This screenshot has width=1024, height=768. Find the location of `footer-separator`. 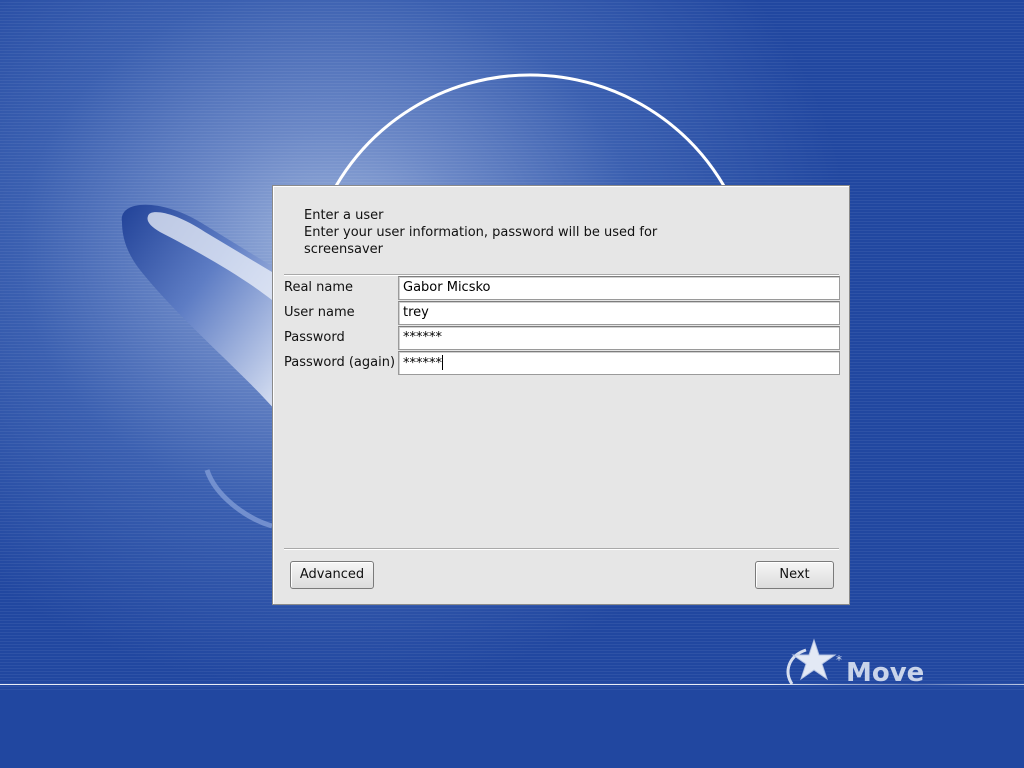

footer-separator is located at coordinates (561, 549).